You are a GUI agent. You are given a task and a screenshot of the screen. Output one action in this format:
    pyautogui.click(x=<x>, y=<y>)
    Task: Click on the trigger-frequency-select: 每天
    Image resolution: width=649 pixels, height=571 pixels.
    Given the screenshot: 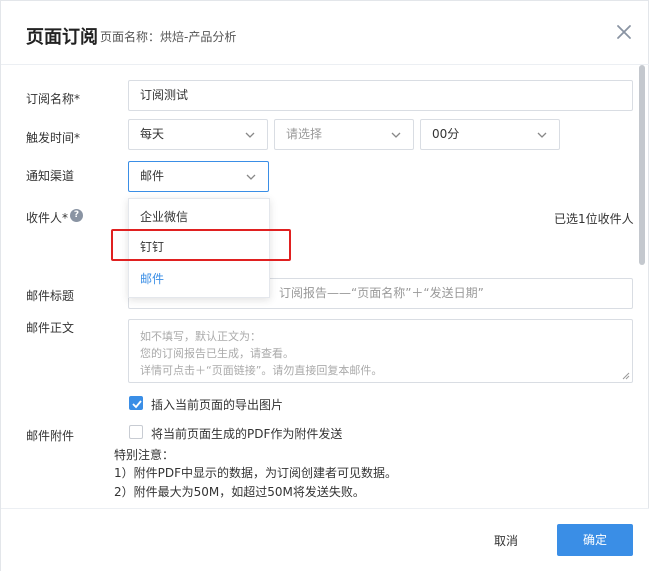 What is the action you would take?
    pyautogui.click(x=198, y=134)
    